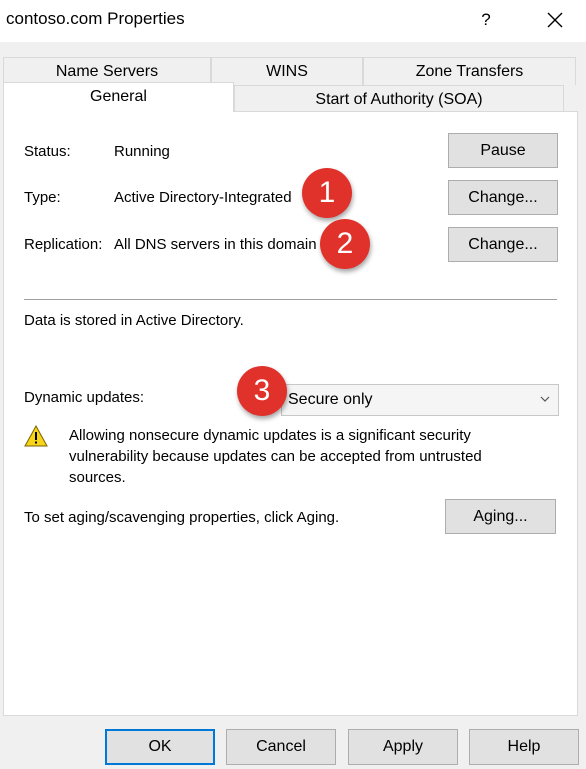  What do you see at coordinates (290, 299) in the screenshot?
I see `divider` at bounding box center [290, 299].